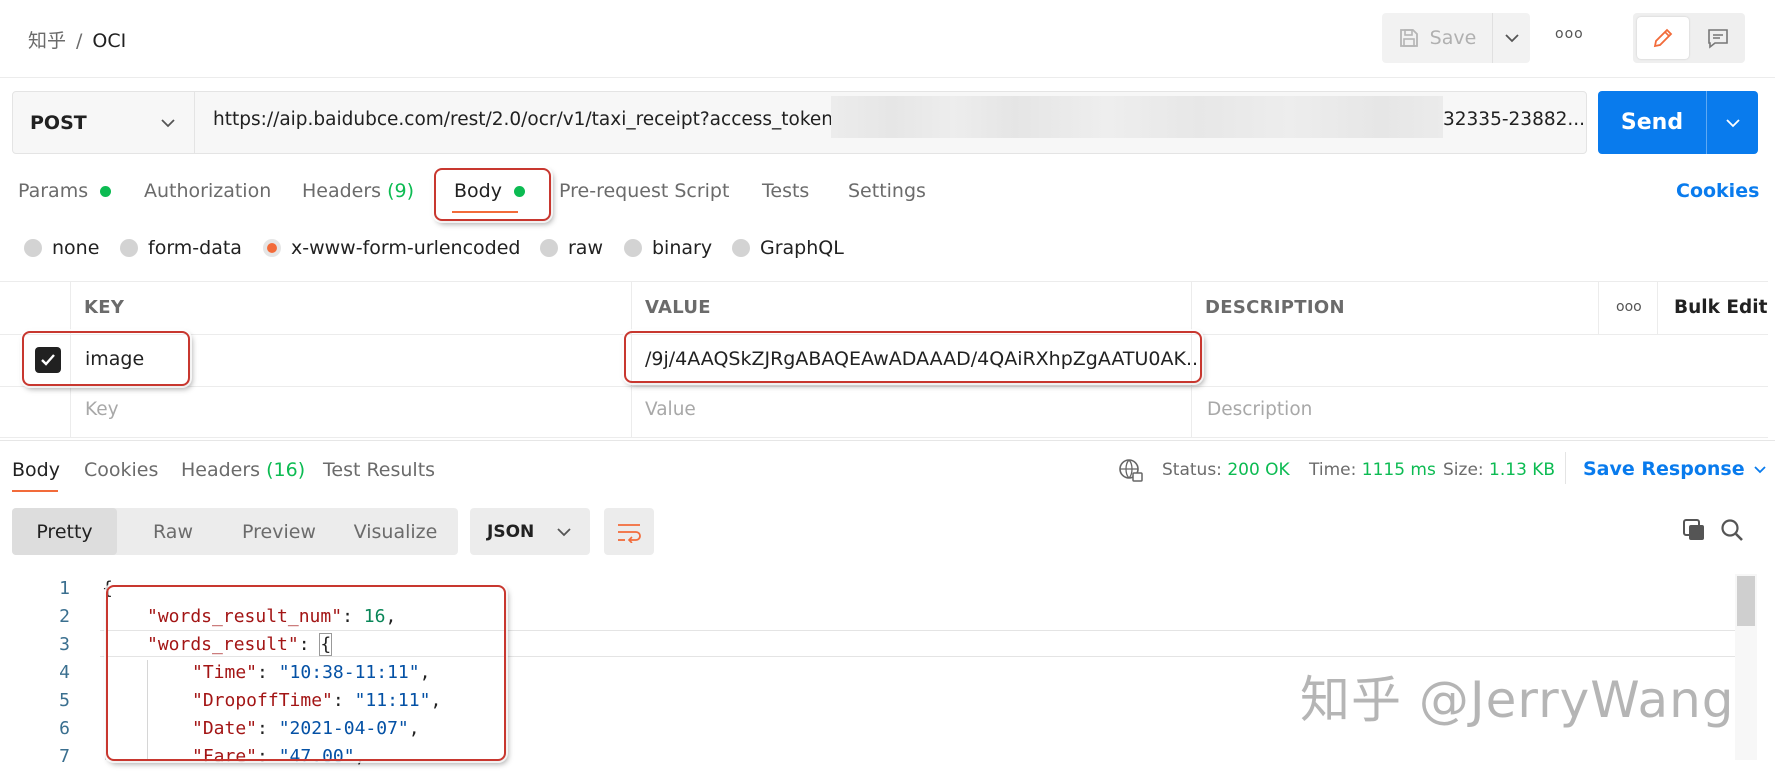 The width and height of the screenshot is (1775, 771). I want to click on description-placeholder: Description, so click(1259, 409).